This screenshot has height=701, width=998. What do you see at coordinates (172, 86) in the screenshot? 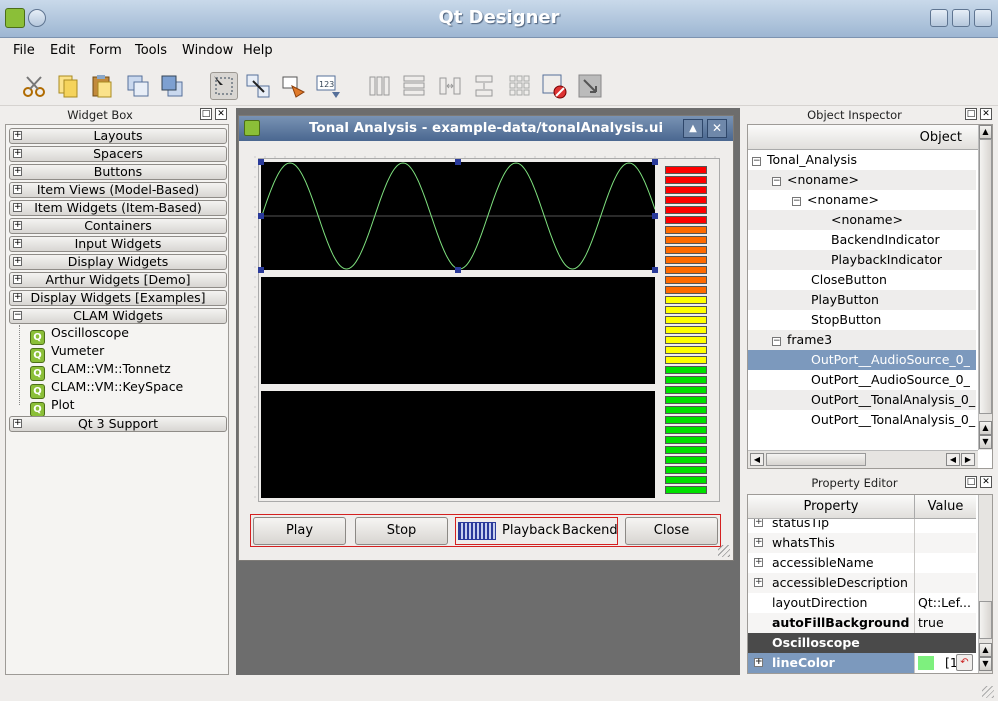
I see `bring-to-front-icon` at bounding box center [172, 86].